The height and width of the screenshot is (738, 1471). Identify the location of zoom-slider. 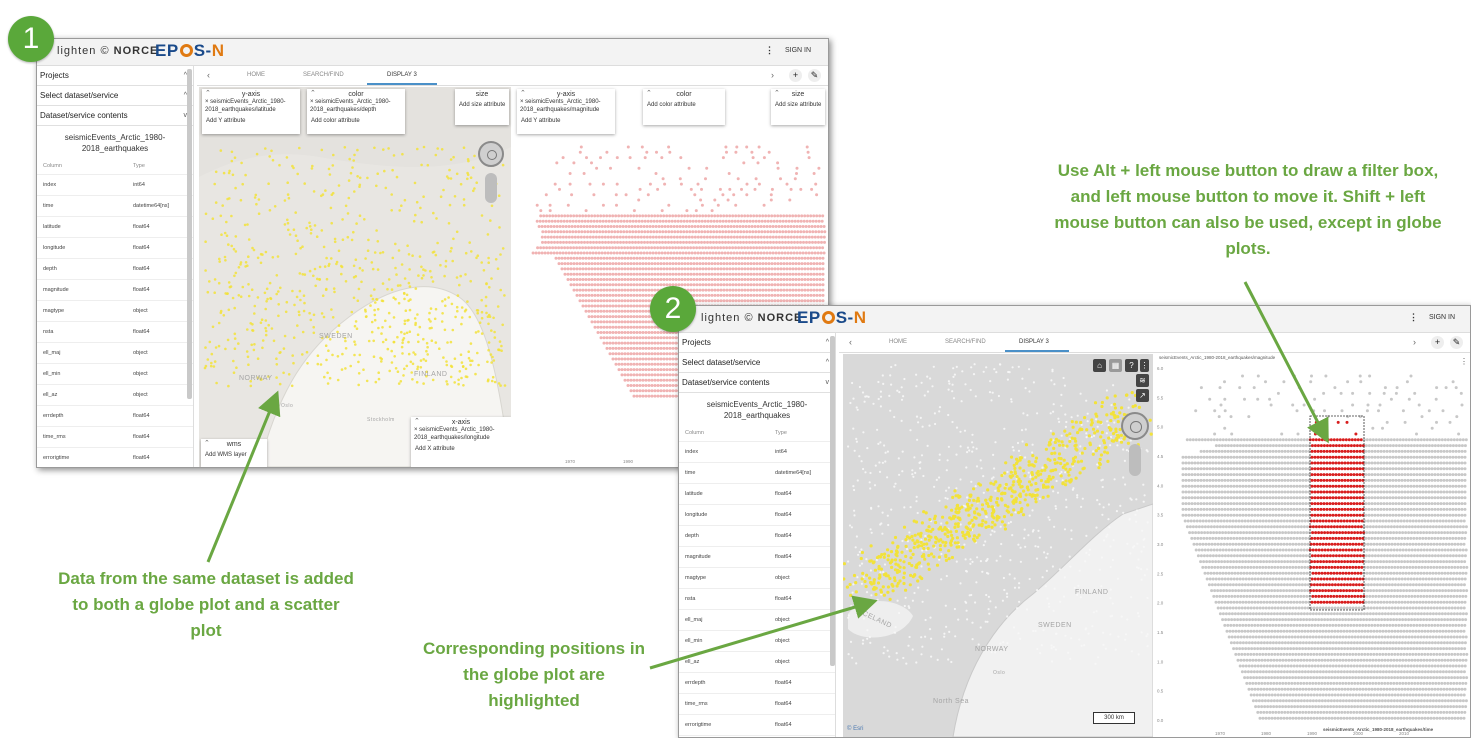
(491, 188).